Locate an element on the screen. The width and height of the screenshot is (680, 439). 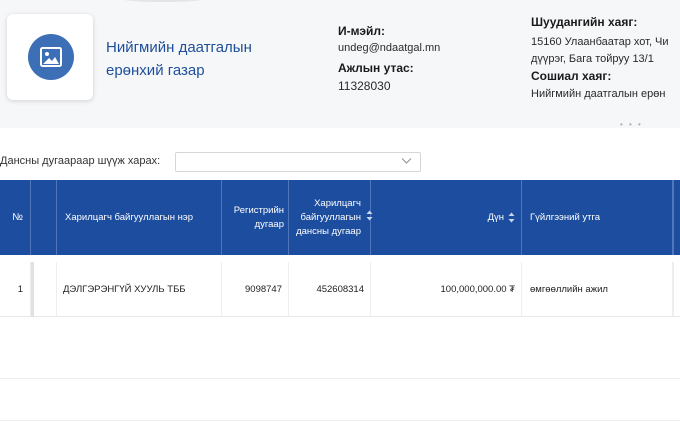
col-select-header is located at coordinates (44, 217).